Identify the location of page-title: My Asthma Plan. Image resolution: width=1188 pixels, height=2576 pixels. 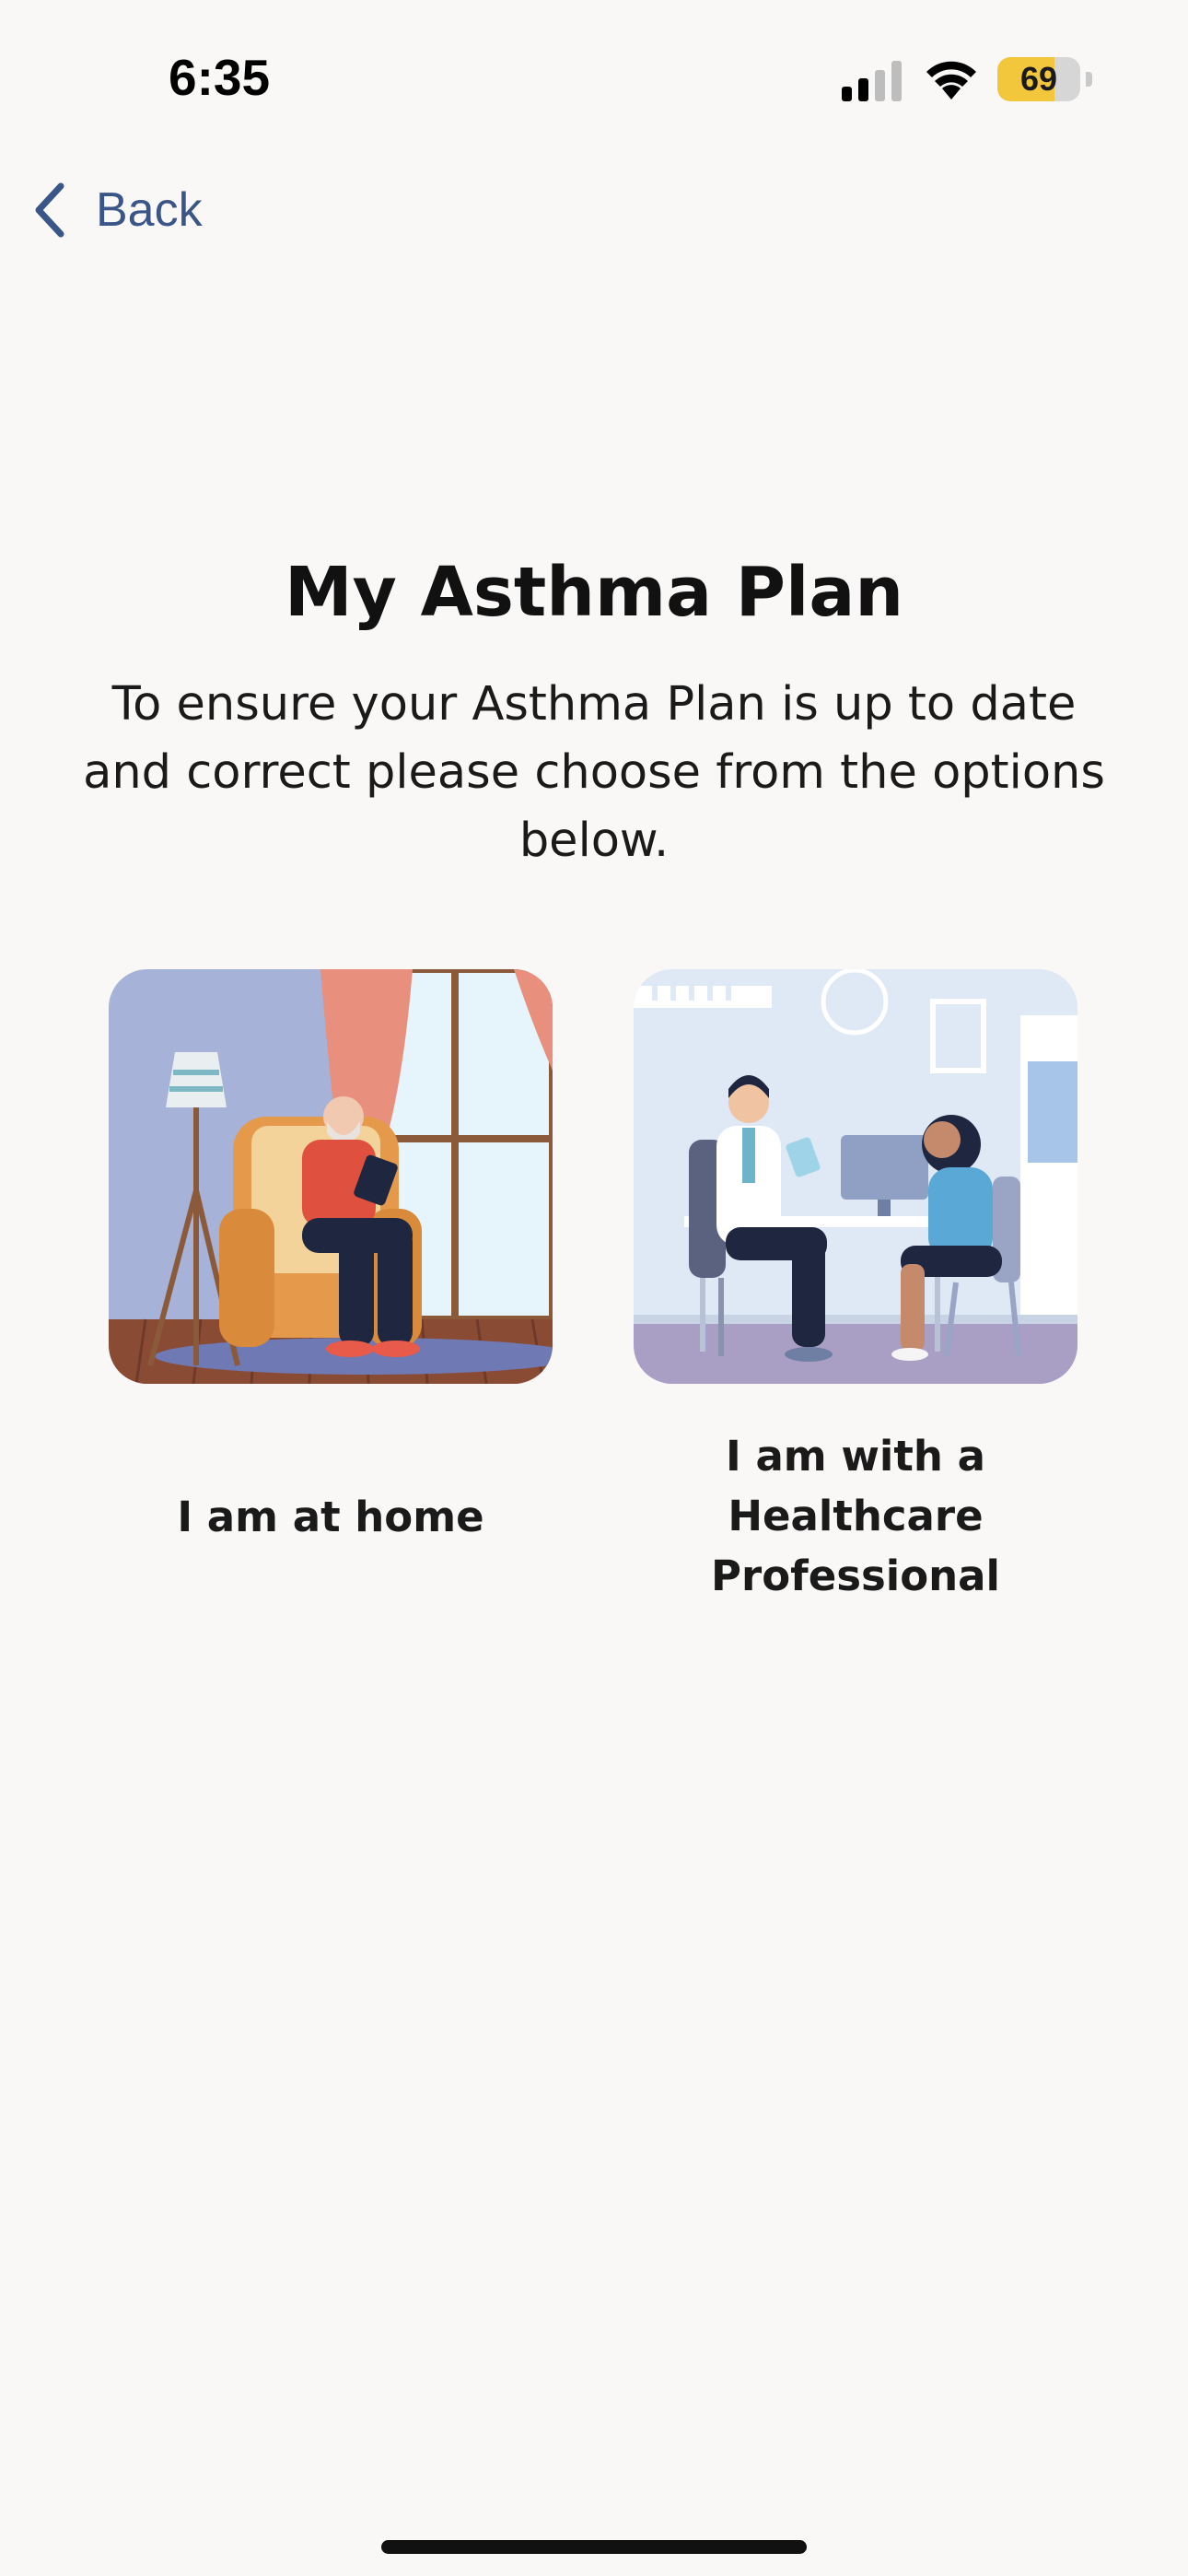
(594, 592).